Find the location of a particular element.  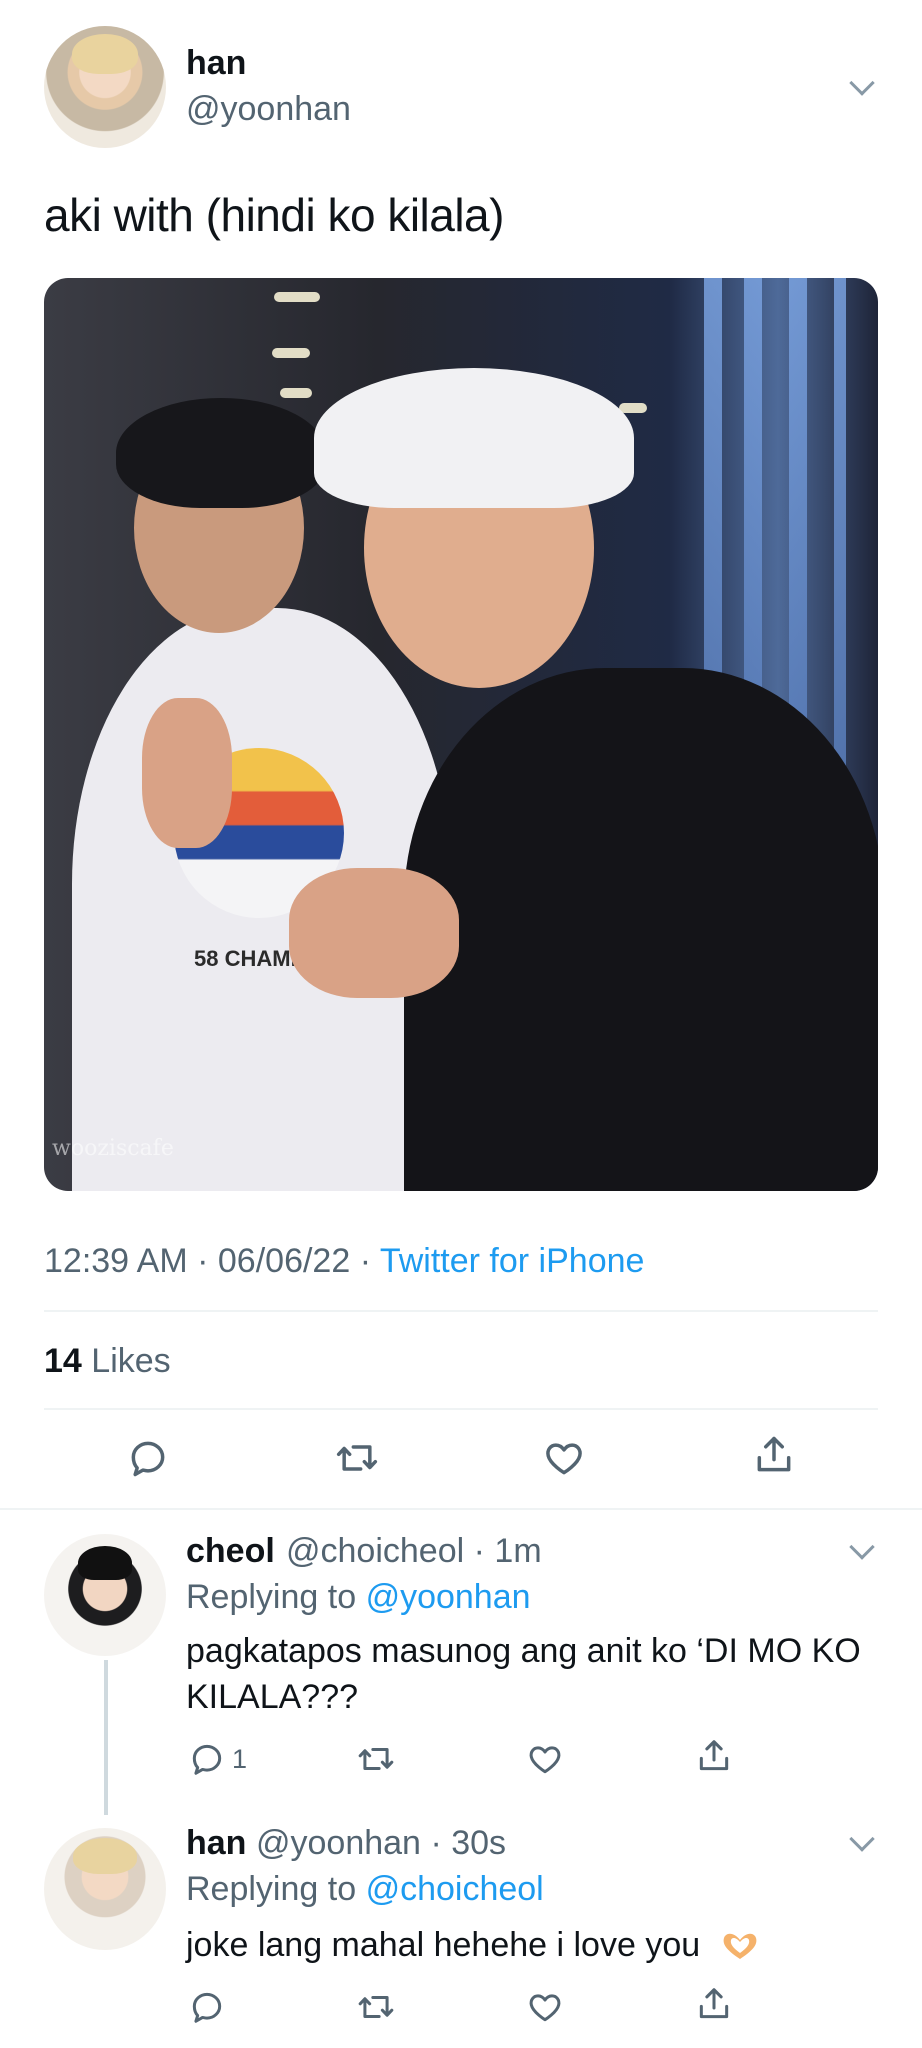

likes-label: Likes is located at coordinates (131, 1361).